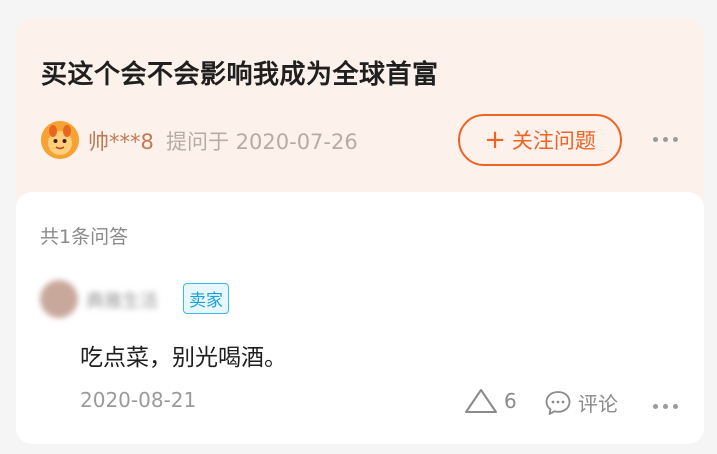 The width and height of the screenshot is (717, 454). Describe the element at coordinates (138, 400) in the screenshot. I see `answer-date: 2020-08-21` at that location.